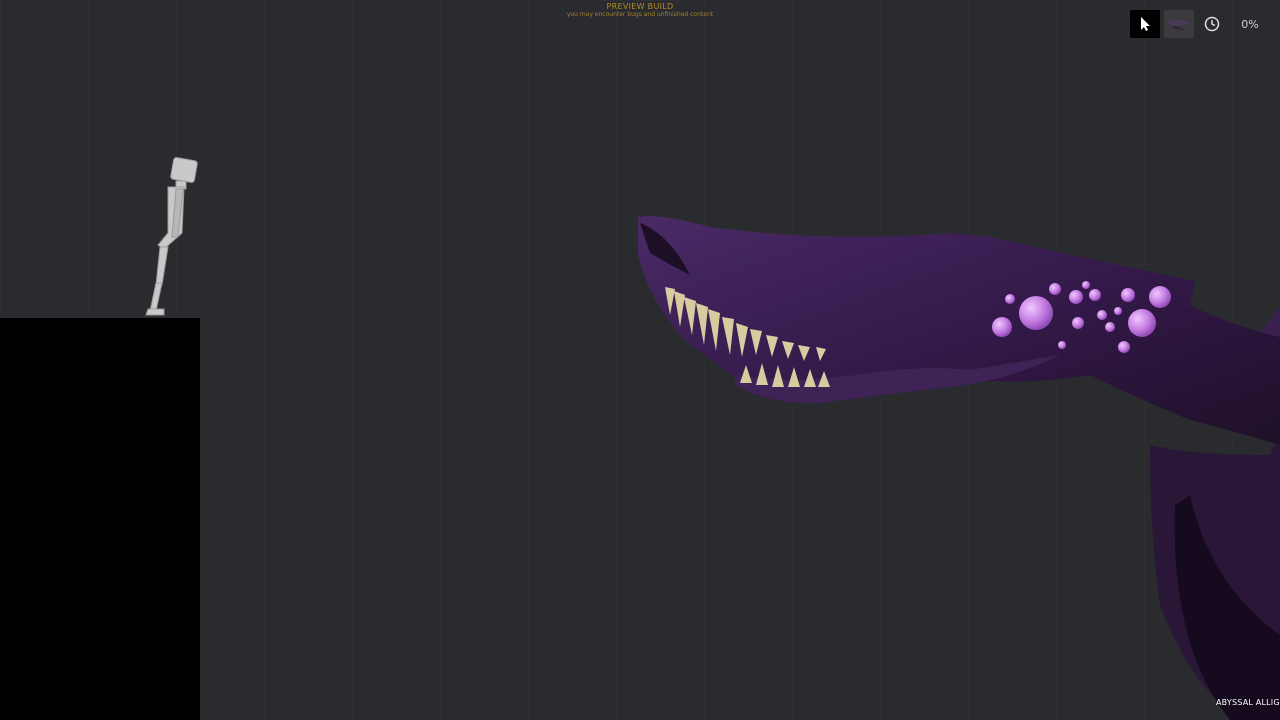  I want to click on pointer-tool-button, so click(1145, 24).